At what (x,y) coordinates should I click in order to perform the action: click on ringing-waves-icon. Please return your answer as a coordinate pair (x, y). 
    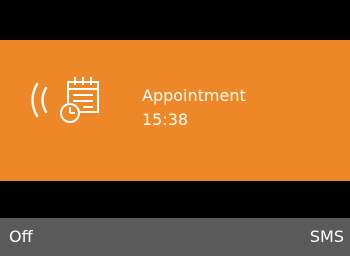
    Looking at the image, I should click on (39, 100).